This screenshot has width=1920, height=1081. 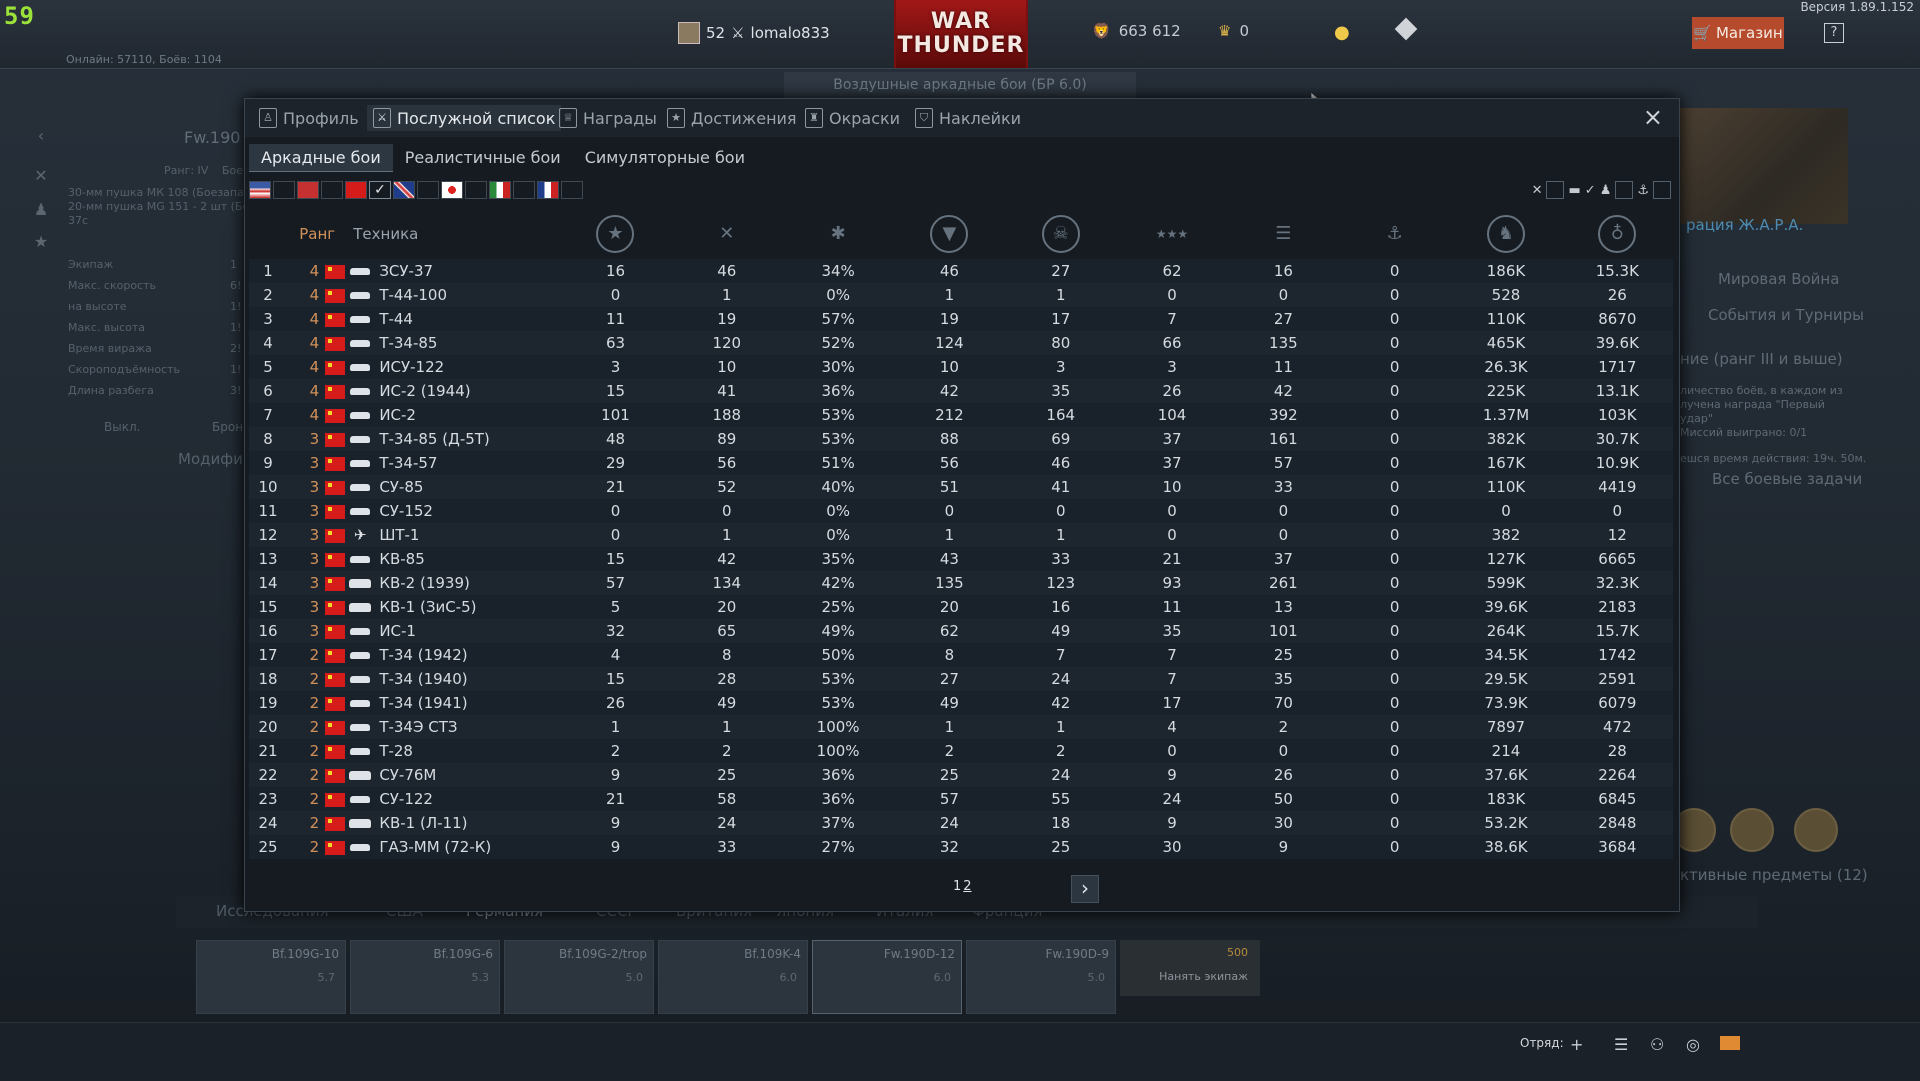 What do you see at coordinates (271, 986) in the screenshot?
I see `vehicle-card: Bf.109G-105.719` at bounding box center [271, 986].